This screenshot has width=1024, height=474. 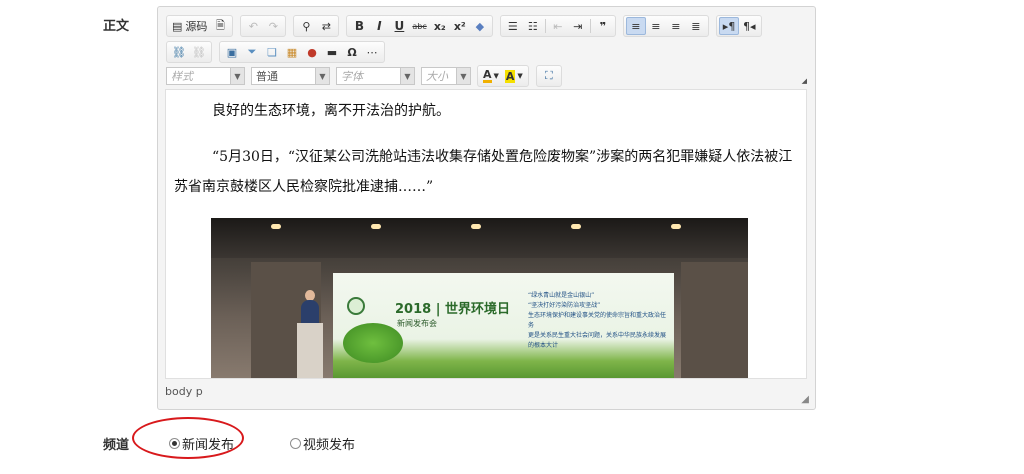 I want to click on podium, so click(x=310, y=350).